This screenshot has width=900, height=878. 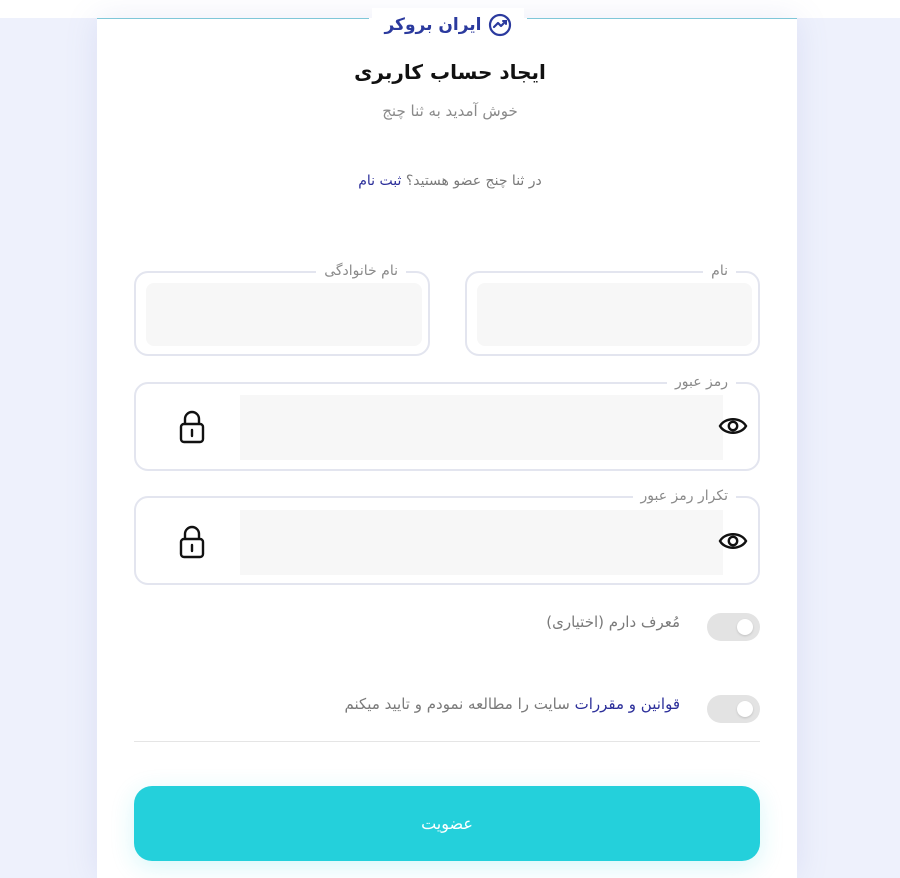 What do you see at coordinates (361, 271) in the screenshot?
I see `last-name-label: نام خانوادگی` at bounding box center [361, 271].